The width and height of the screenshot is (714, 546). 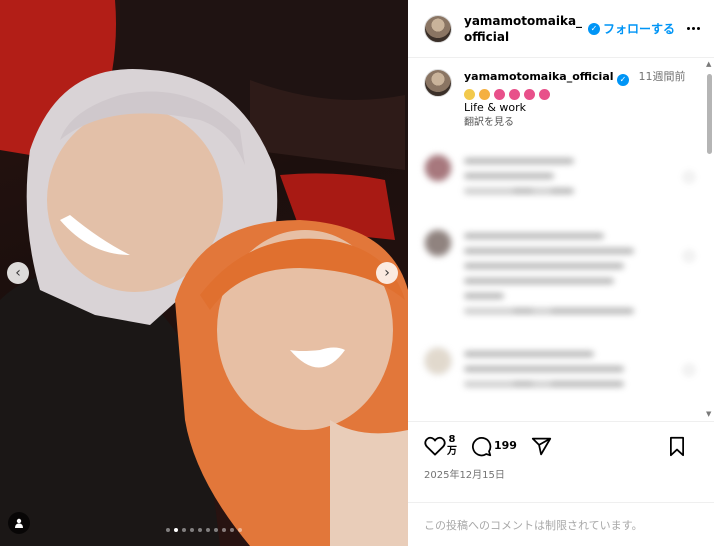 What do you see at coordinates (525, 29) in the screenshot?
I see `header-username: yamamotomaika_official` at bounding box center [525, 29].